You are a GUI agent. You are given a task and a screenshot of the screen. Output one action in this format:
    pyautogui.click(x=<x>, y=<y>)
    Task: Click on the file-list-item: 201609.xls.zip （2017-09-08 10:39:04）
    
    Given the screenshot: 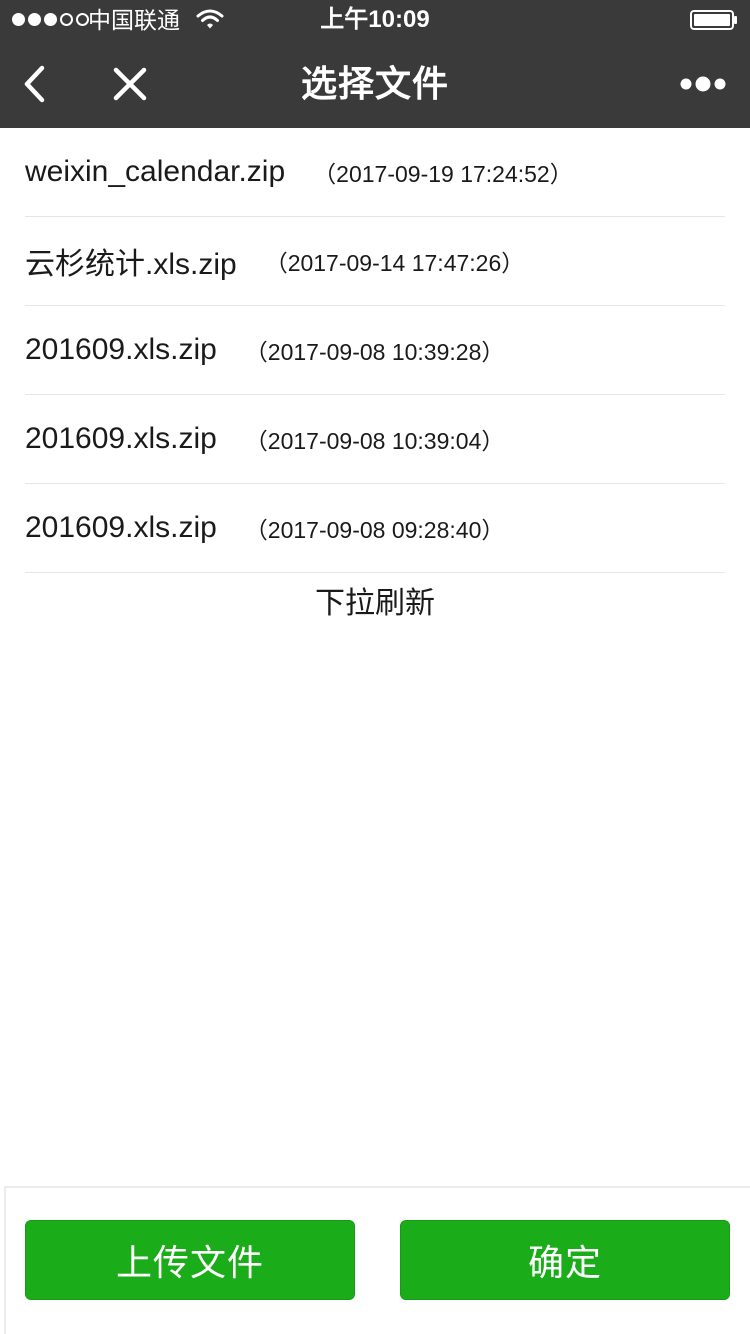 What is the action you would take?
    pyautogui.click(x=375, y=439)
    